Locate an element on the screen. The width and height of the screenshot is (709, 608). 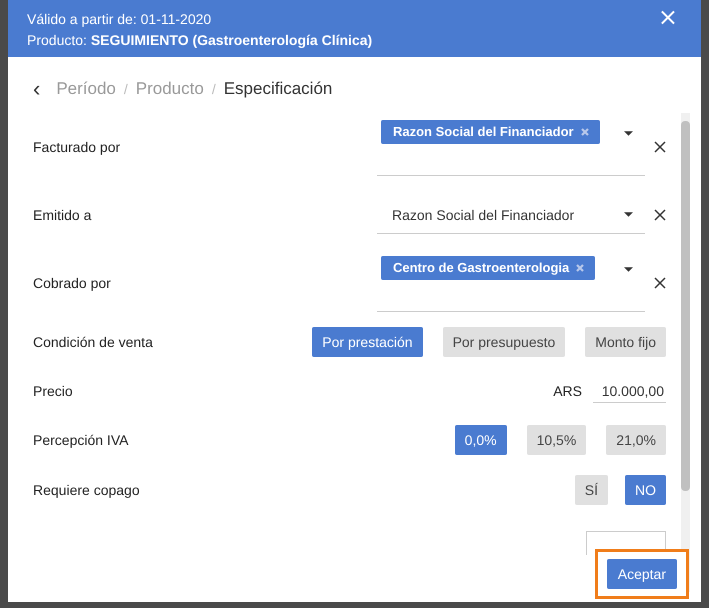
header-text: Producto: SEGUIMIENTO (Gastroenterología Clínica) is located at coordinates (200, 40).